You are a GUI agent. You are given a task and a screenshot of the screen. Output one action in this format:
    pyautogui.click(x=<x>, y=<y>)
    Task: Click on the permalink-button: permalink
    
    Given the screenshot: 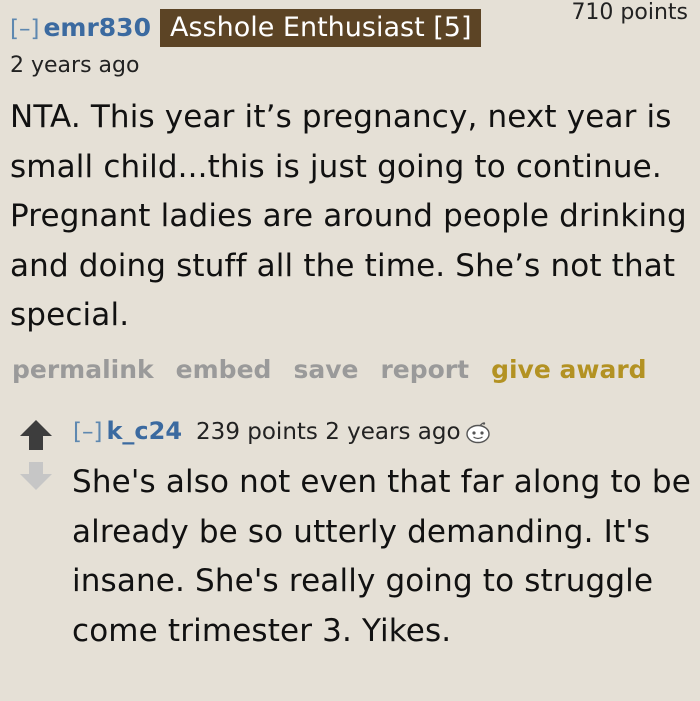 What is the action you would take?
    pyautogui.click(x=83, y=369)
    